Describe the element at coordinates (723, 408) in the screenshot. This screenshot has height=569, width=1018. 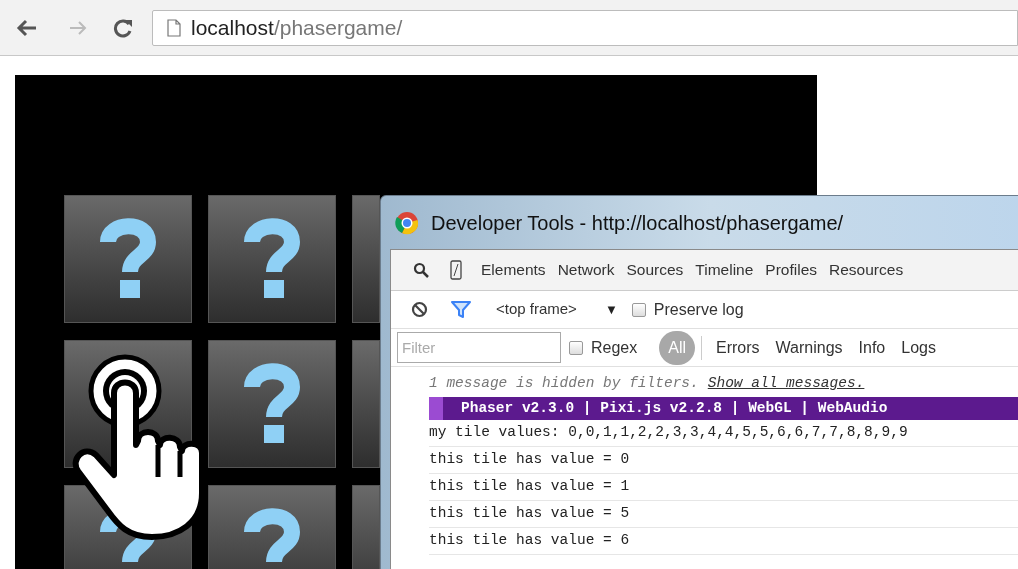
I see `phaser-banner: Phaser v2.3.0 | Pixi.js v2.2.8 | WebGL | WebAudio` at that location.